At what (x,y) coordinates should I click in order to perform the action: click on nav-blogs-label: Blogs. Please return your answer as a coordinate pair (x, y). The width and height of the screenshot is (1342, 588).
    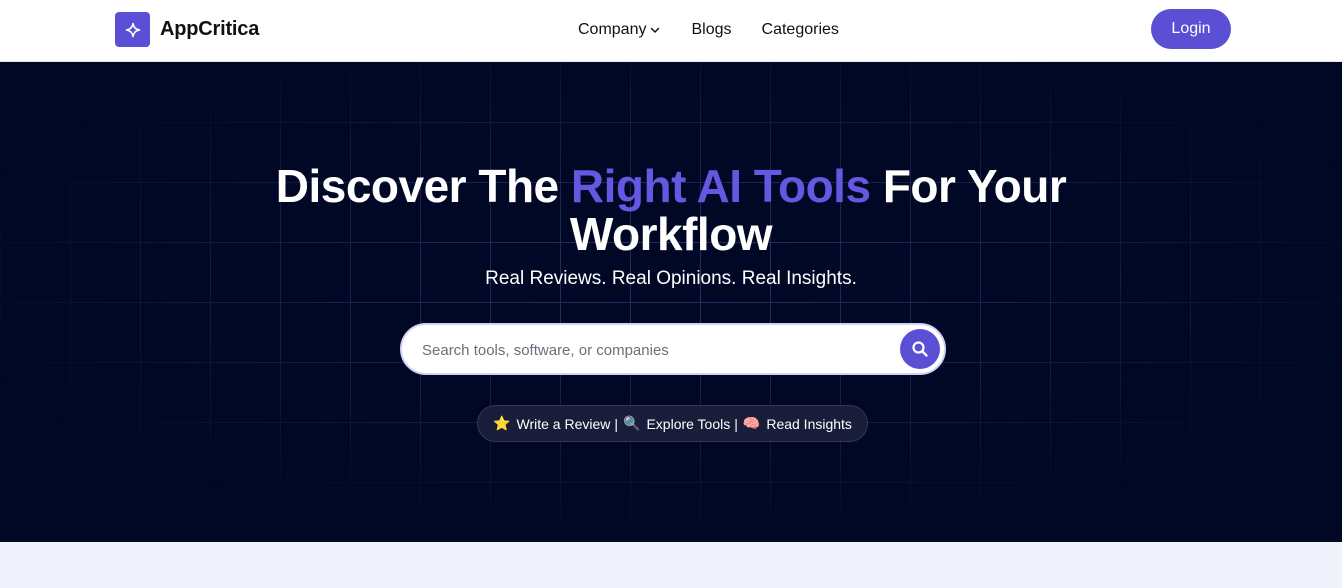
    Looking at the image, I should click on (711, 29).